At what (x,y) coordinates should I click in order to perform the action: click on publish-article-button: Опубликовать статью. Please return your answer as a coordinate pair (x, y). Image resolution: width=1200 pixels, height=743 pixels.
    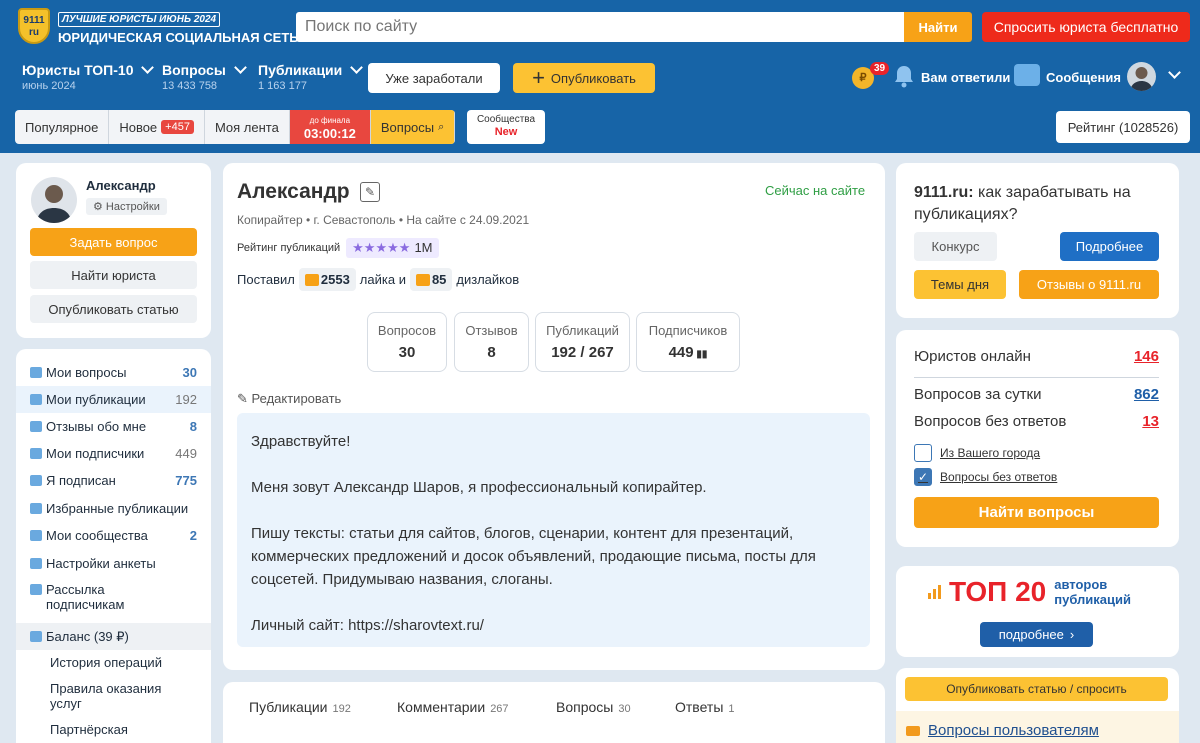
    Looking at the image, I should click on (113, 309).